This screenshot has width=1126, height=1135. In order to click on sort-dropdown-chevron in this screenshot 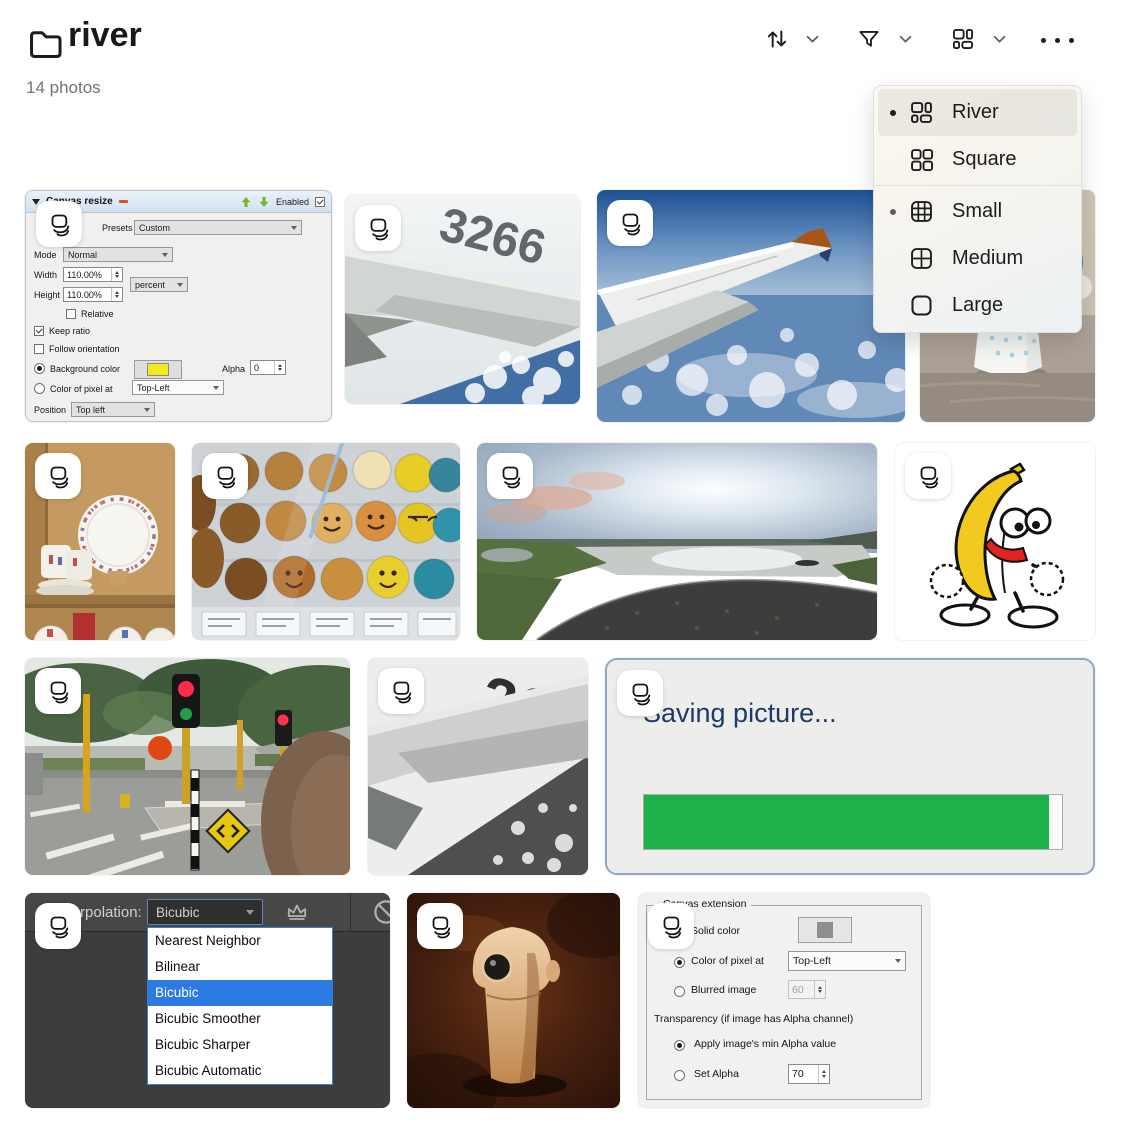, I will do `click(812, 39)`.